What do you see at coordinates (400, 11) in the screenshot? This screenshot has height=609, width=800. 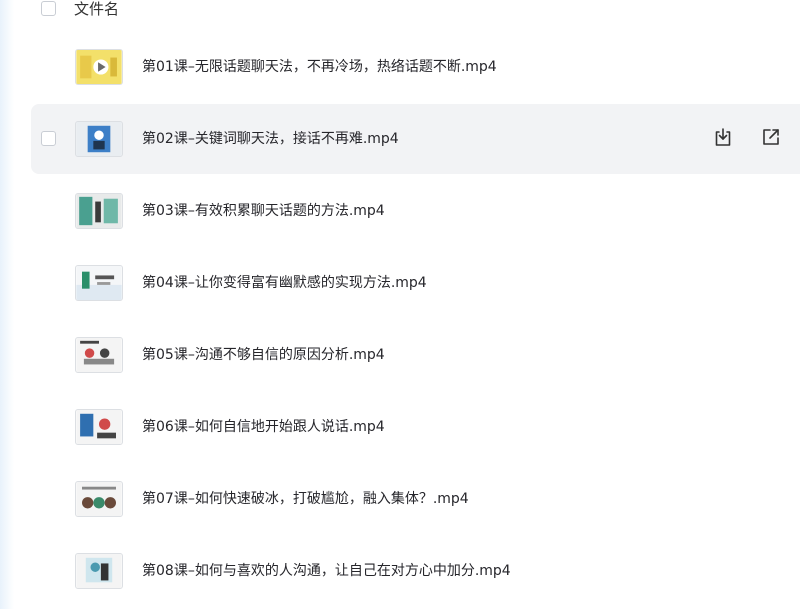 I see `list-header: 文件名` at bounding box center [400, 11].